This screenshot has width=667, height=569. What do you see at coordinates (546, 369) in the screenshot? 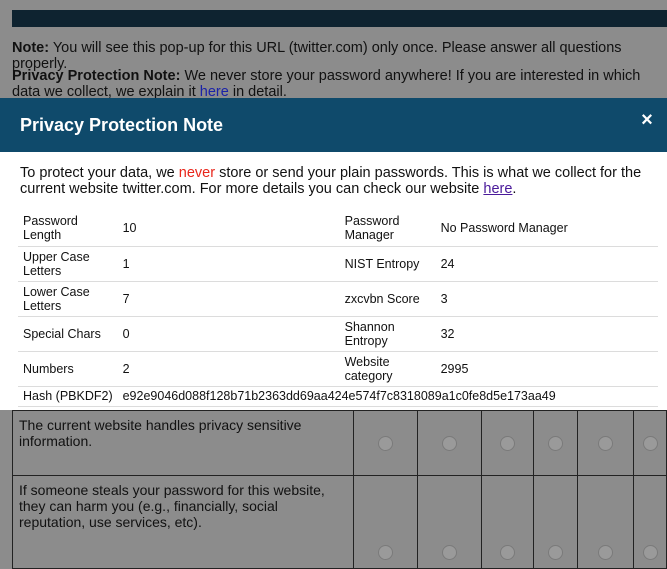
I see `stat-value: 2995` at bounding box center [546, 369].